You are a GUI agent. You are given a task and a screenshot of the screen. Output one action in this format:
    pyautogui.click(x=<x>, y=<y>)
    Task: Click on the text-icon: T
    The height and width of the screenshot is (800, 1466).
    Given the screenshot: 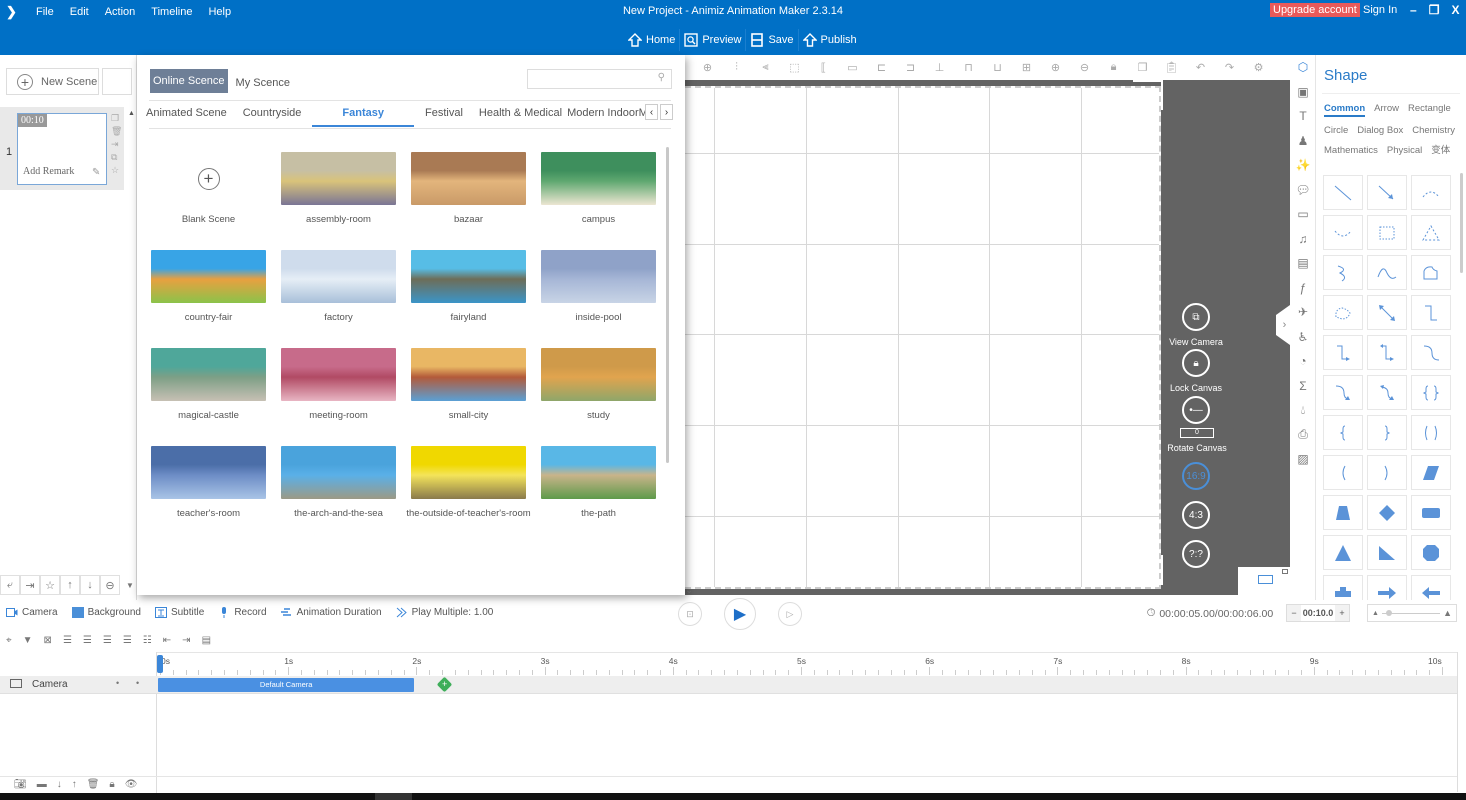 What is the action you would take?
    pyautogui.click(x=1303, y=116)
    